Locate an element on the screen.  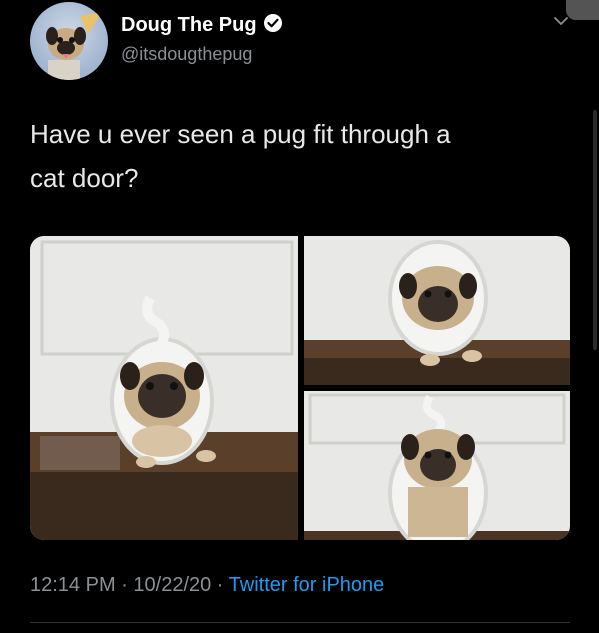
tweet-date: 10/22/20 is located at coordinates (172, 585).